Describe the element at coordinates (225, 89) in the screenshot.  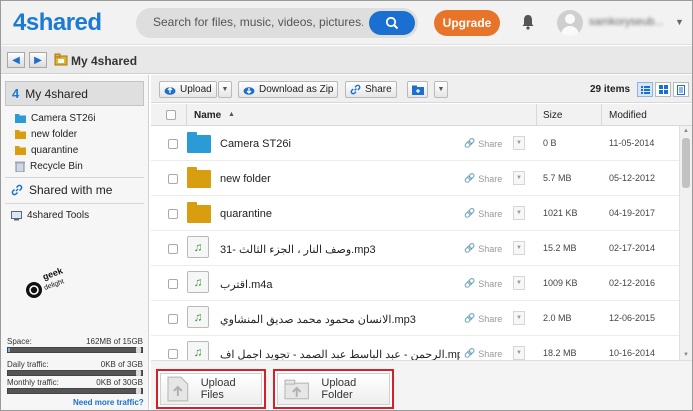
I see `upload-dropdown: ▼` at that location.